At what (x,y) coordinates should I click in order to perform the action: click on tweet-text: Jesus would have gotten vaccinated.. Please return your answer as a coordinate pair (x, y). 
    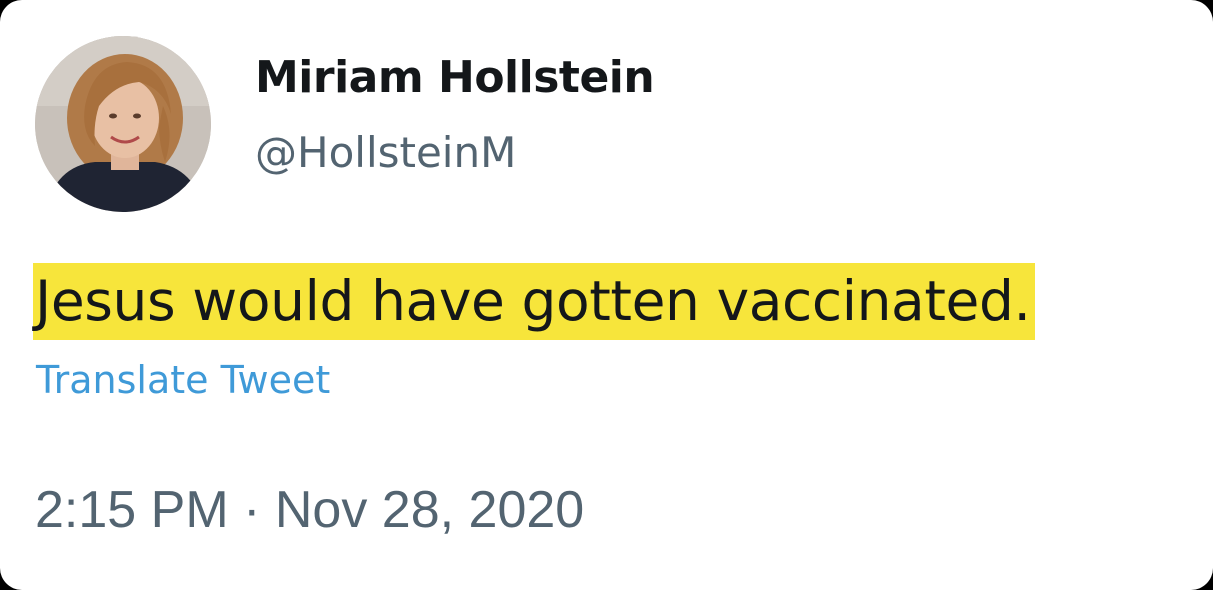
    Looking at the image, I should click on (534, 301).